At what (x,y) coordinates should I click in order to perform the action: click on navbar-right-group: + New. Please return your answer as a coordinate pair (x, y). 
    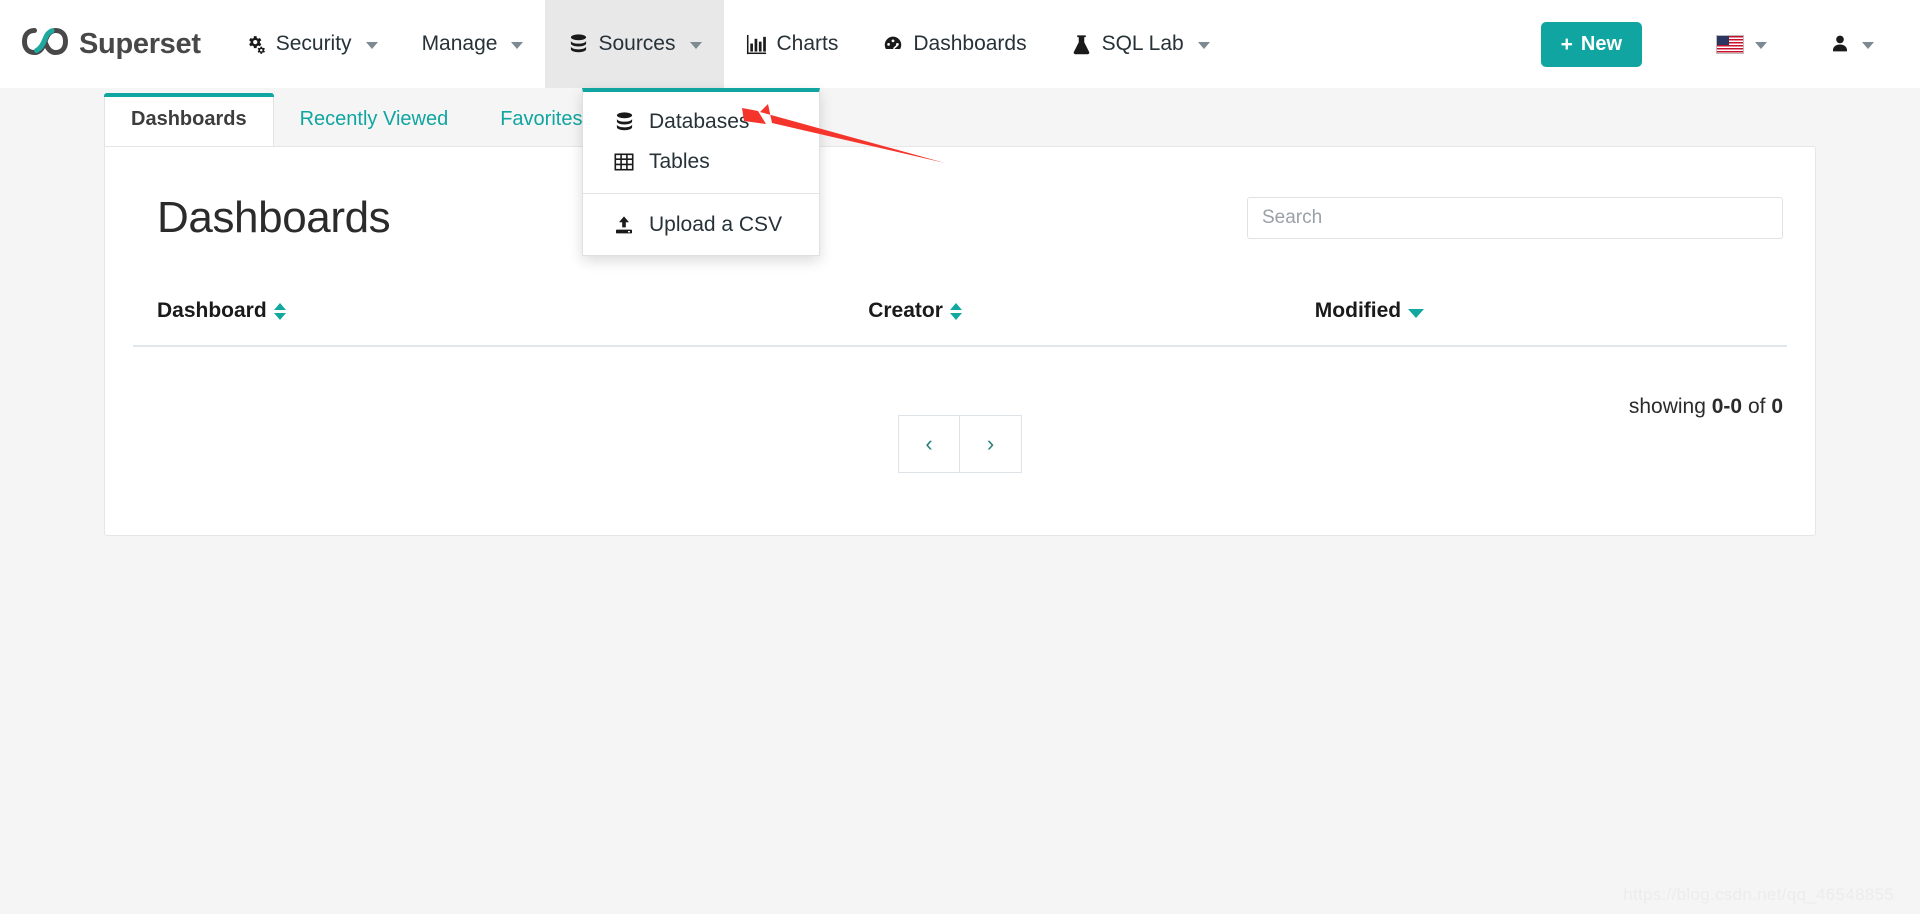
    Looking at the image, I should click on (1717, 44).